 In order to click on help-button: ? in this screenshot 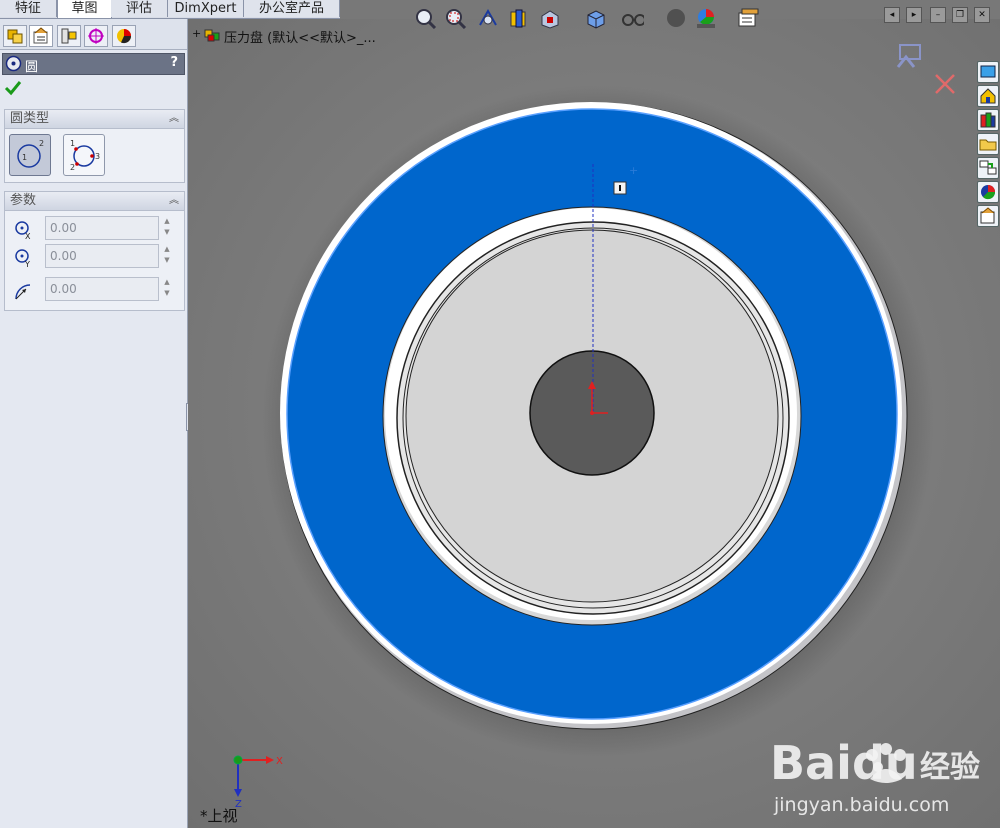, I will do `click(174, 62)`.